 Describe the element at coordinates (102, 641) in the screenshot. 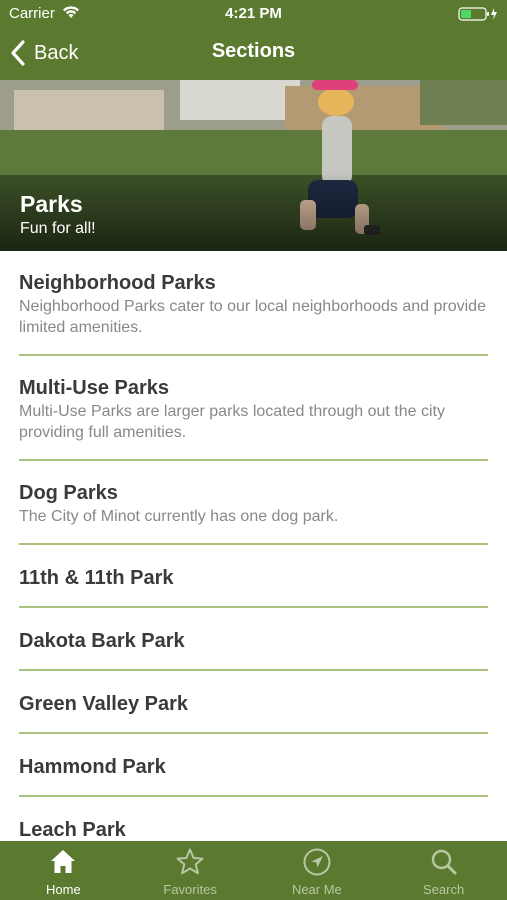

I see `list-item-title: Dakota Bark Park` at that location.